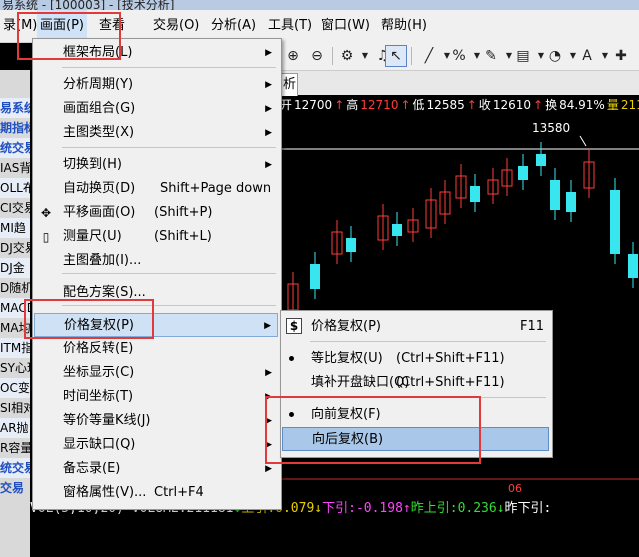 This screenshot has width=639, height=557. I want to click on menu-item-6: ✥ 平移画面(O) (Shift+P), so click(156, 213).